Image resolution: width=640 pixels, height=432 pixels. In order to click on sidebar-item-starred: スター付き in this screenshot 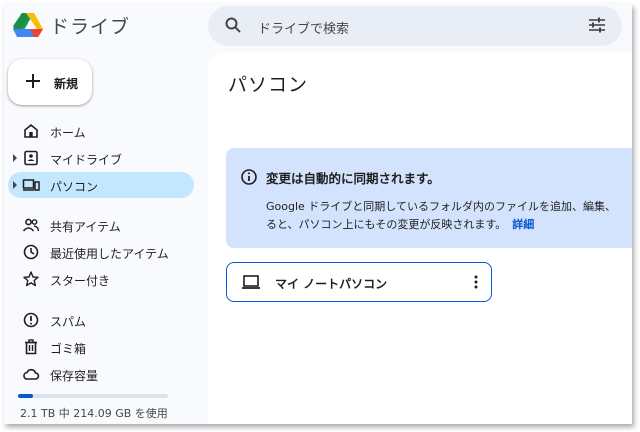, I will do `click(101, 279)`.